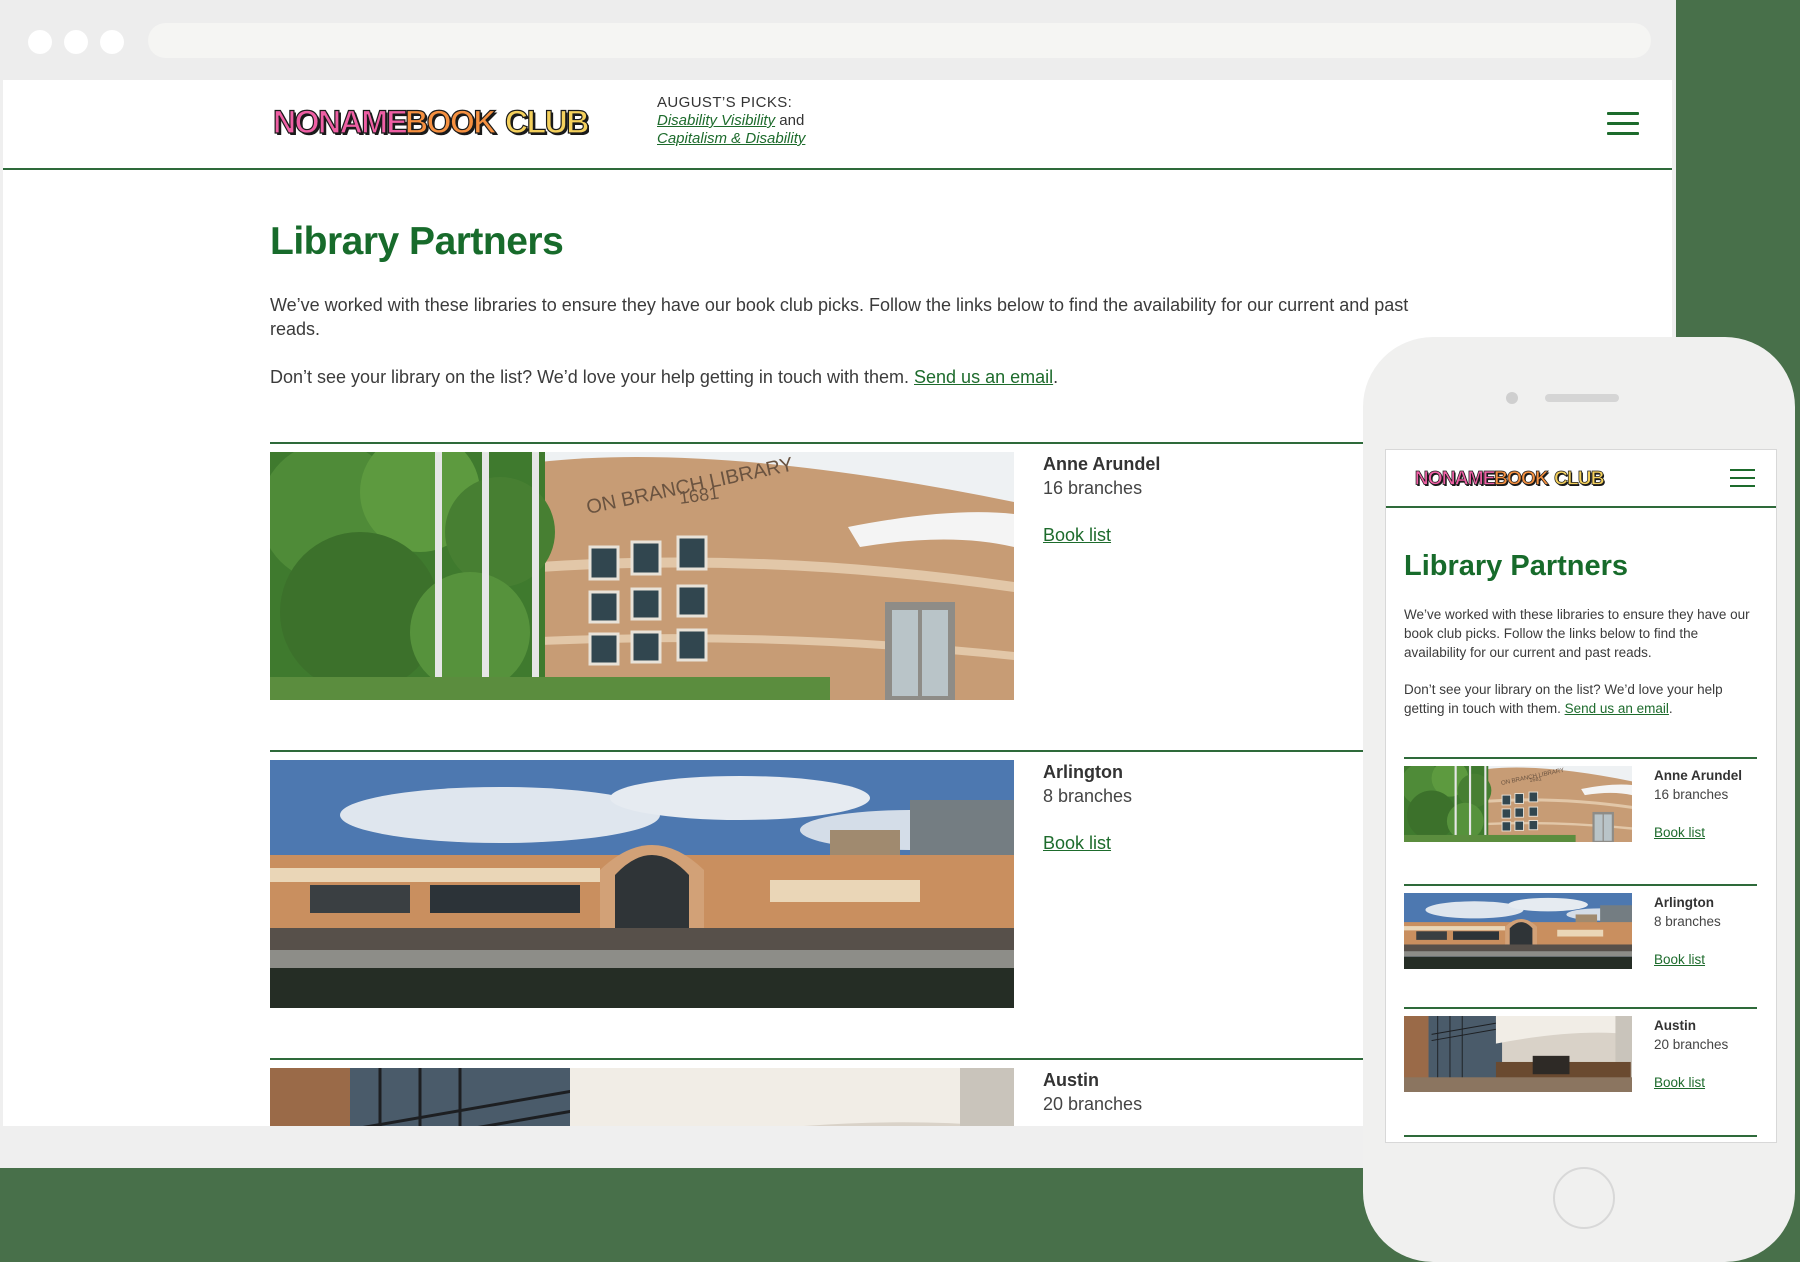  Describe the element at coordinates (1743, 479) in the screenshot. I see `mobile-hamburger-menu-icon` at that location.